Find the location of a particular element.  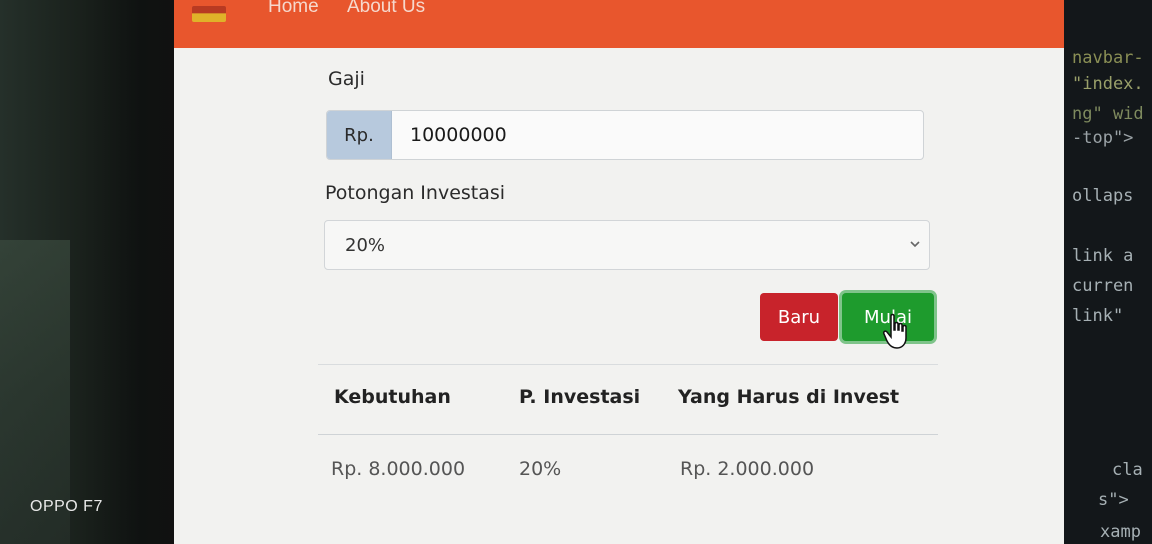

brand-logo is located at coordinates (209, 14).